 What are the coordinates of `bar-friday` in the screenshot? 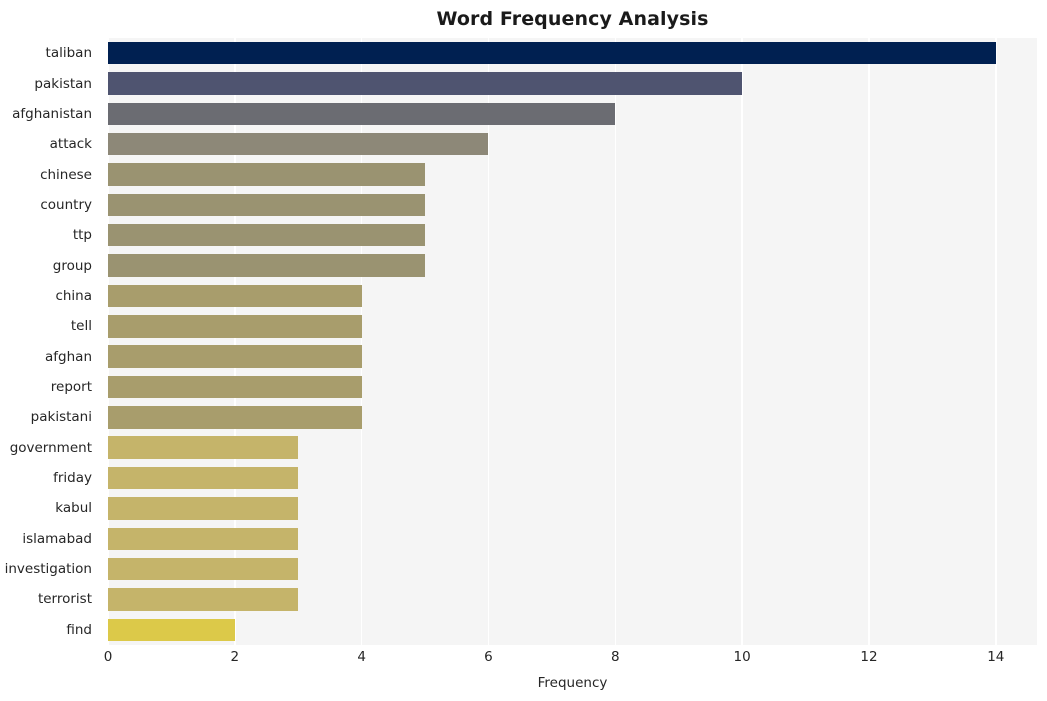 It's located at (203, 478).